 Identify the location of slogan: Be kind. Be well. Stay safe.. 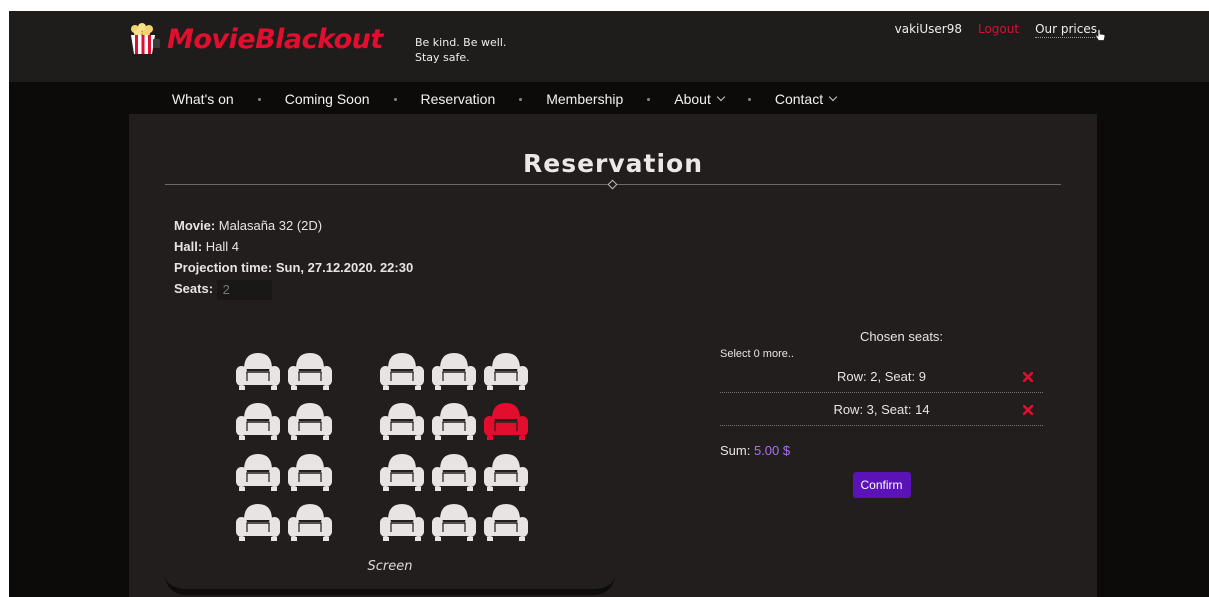
(460, 50).